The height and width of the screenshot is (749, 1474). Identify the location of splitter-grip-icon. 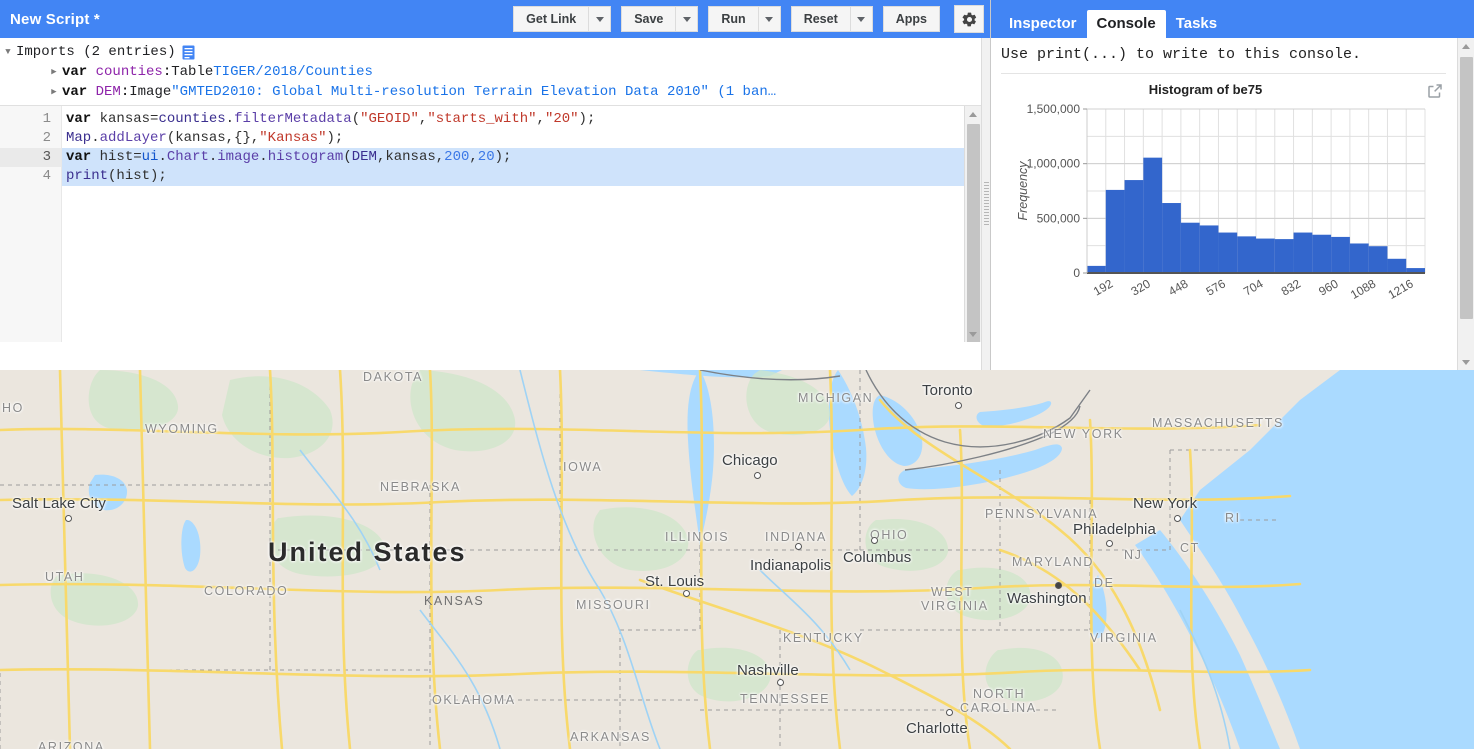
(986, 204).